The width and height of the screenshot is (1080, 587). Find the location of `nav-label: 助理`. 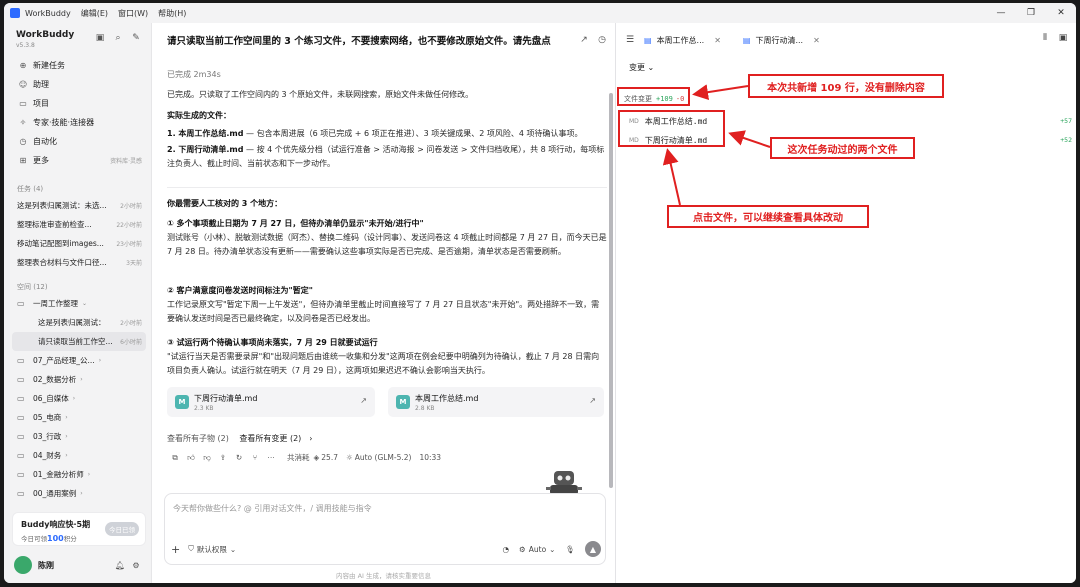

nav-label: 助理 is located at coordinates (41, 84).